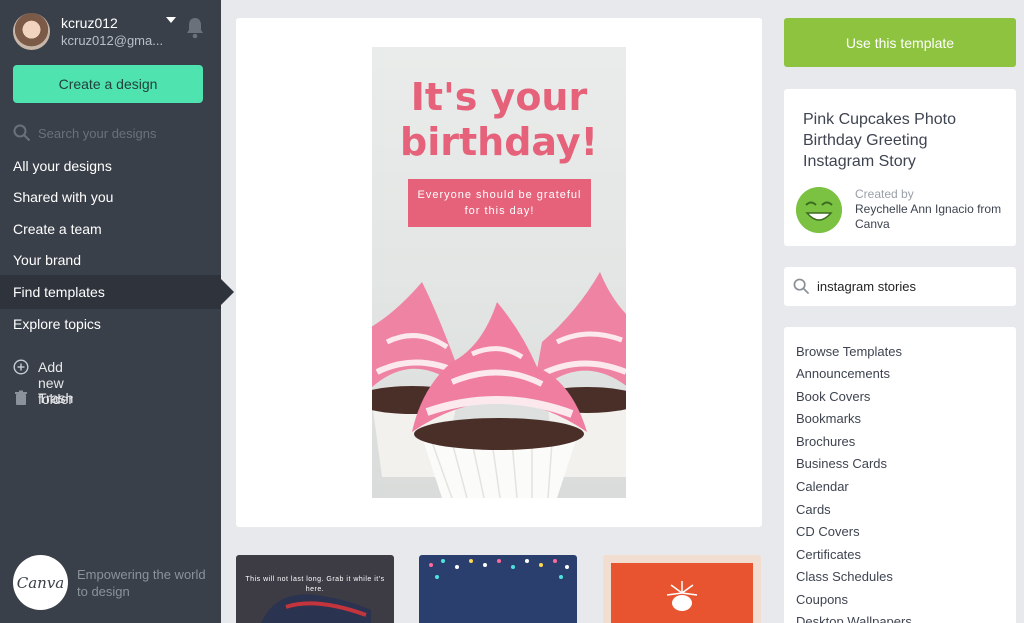 This screenshot has height=623, width=1024. I want to click on chevron-down-icon, so click(171, 20).